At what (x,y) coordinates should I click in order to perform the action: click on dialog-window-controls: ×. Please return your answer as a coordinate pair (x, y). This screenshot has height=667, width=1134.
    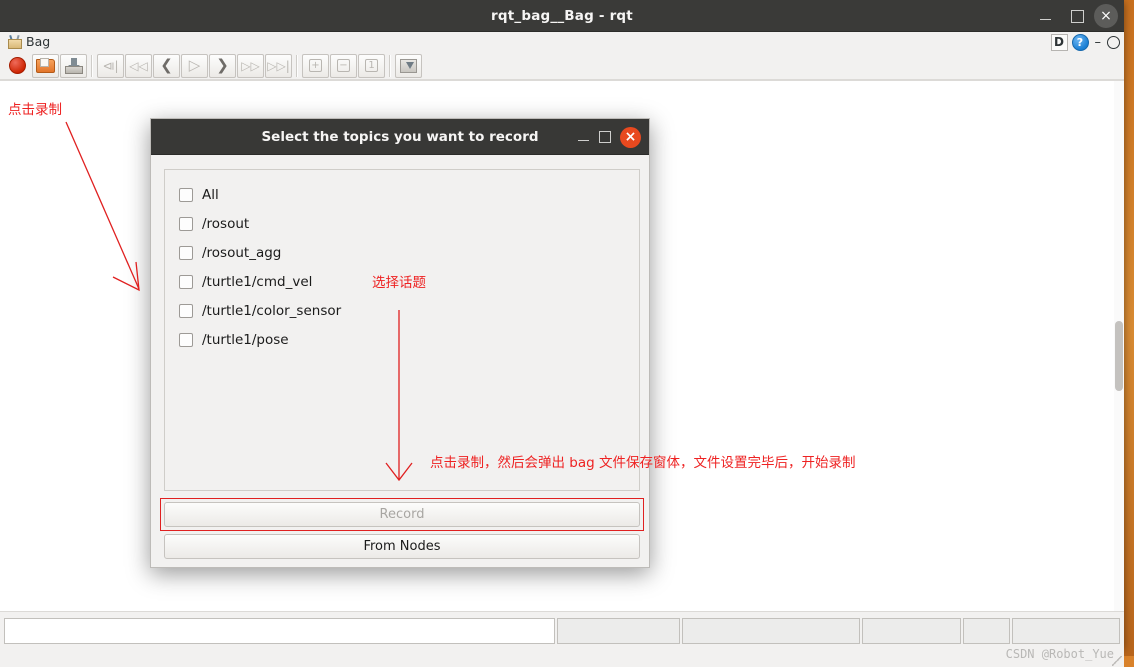
    Looking at the image, I should click on (608, 137).